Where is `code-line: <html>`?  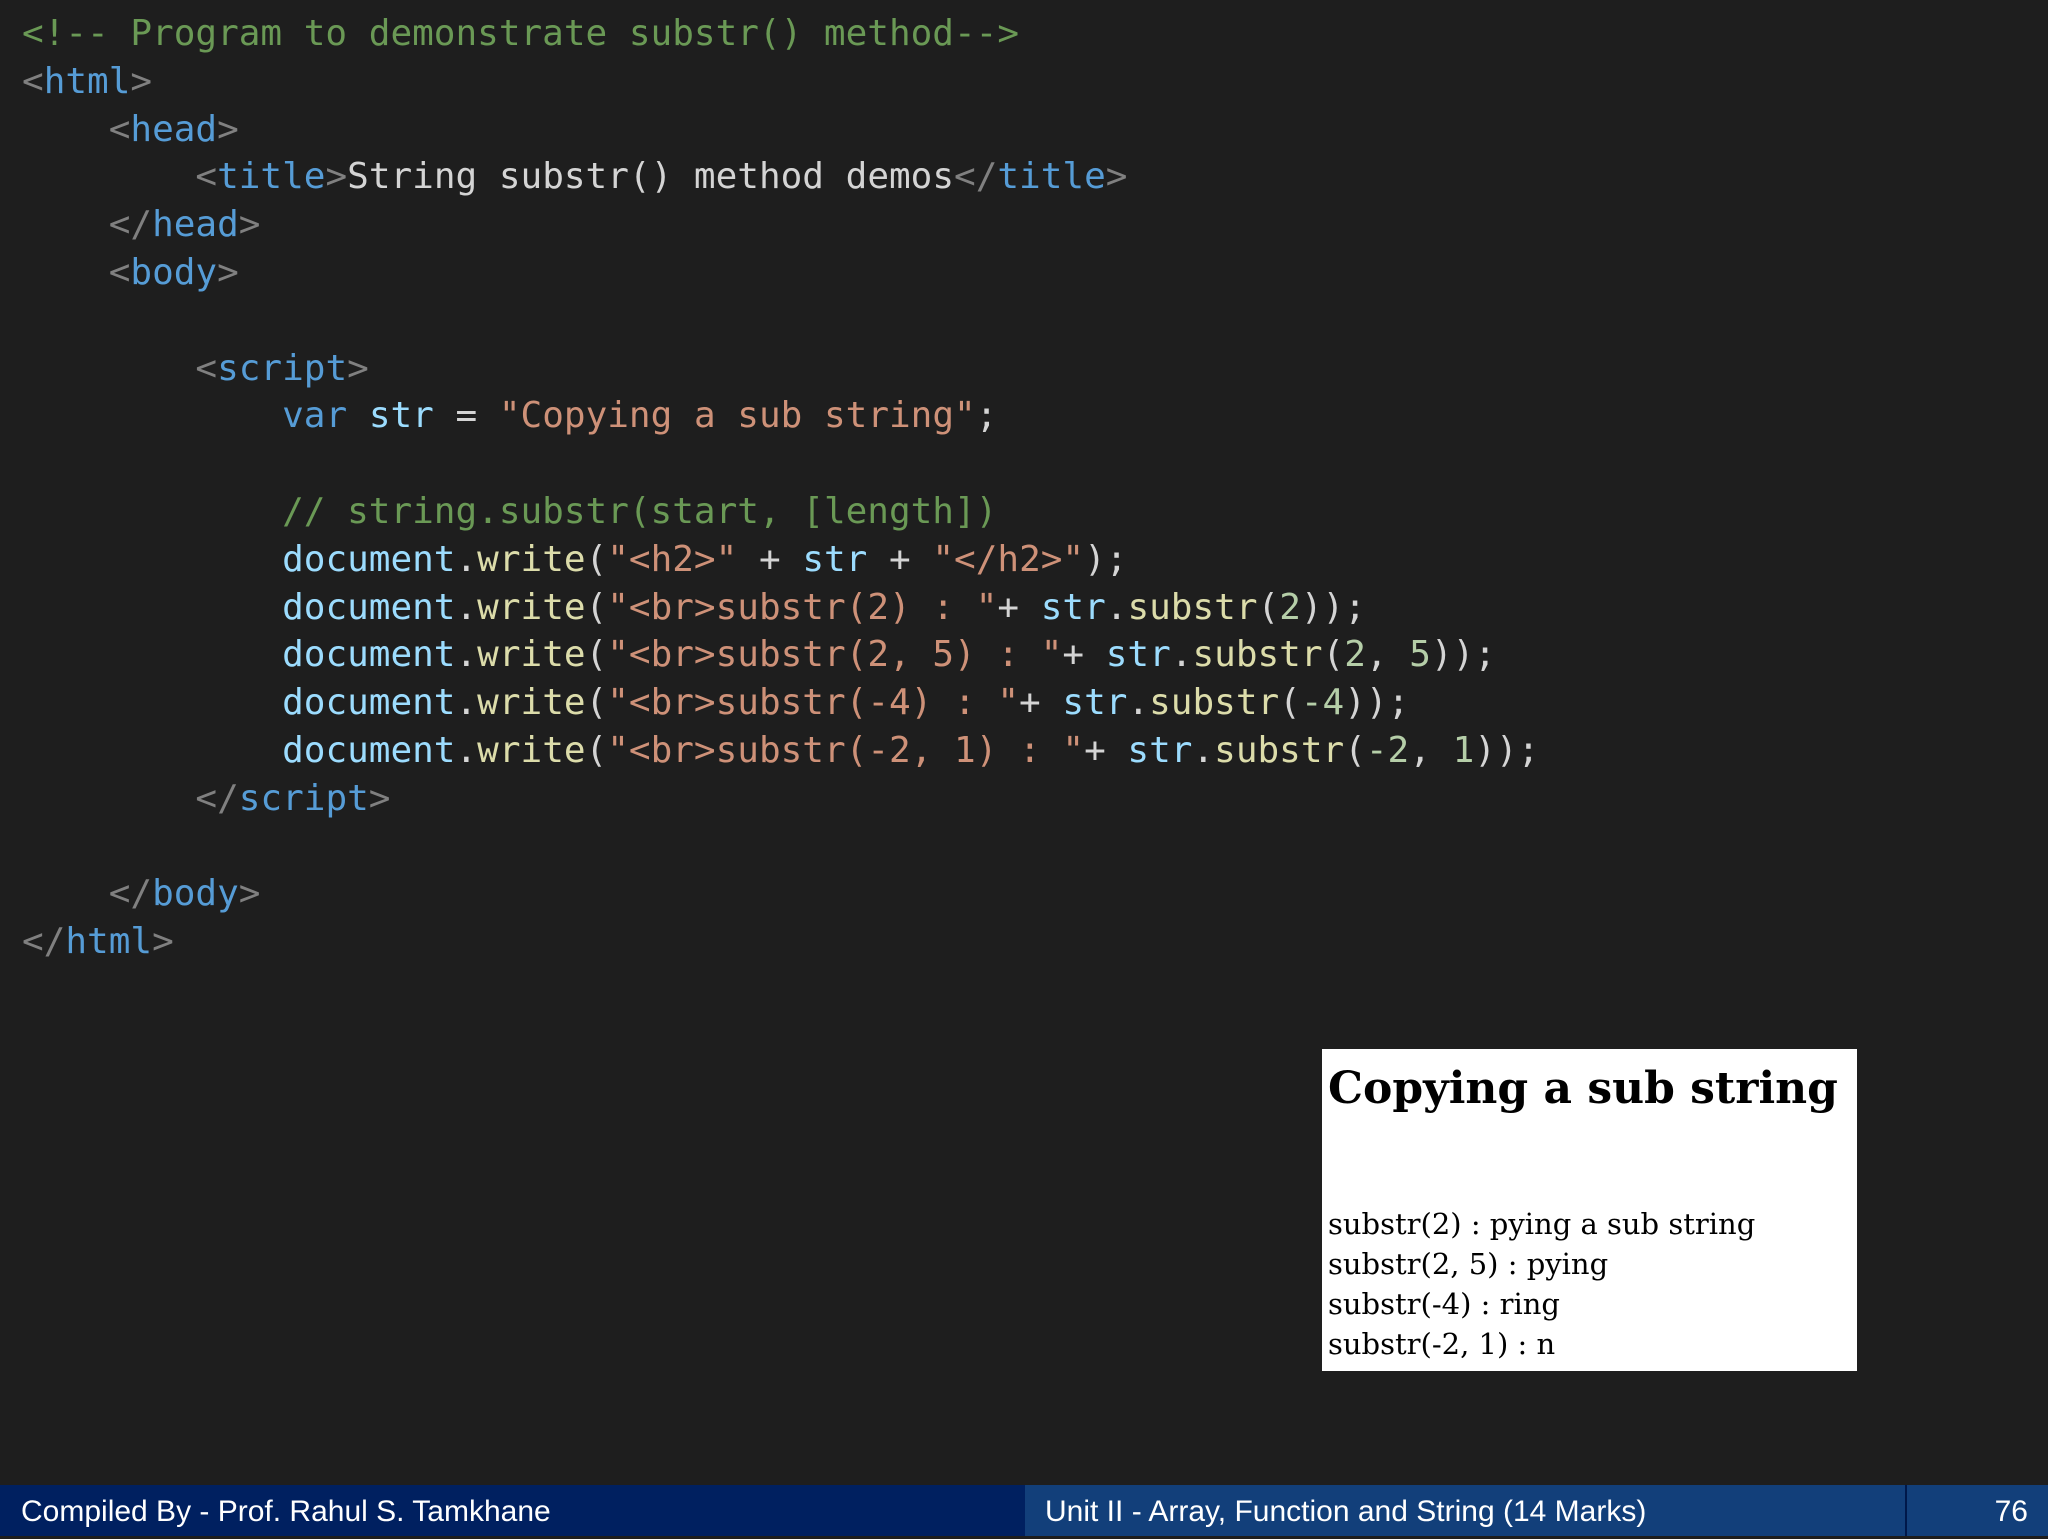 code-line: <html> is located at coordinates (780, 82).